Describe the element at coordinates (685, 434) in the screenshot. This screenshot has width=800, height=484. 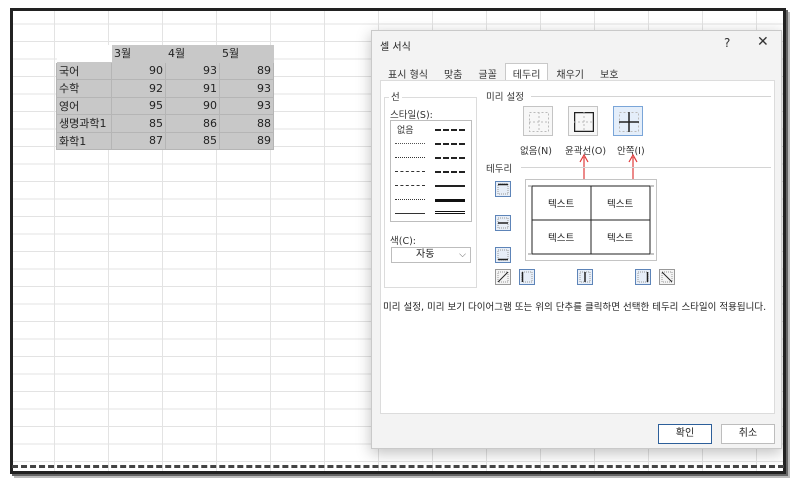
I see `ok-button: 확인` at that location.